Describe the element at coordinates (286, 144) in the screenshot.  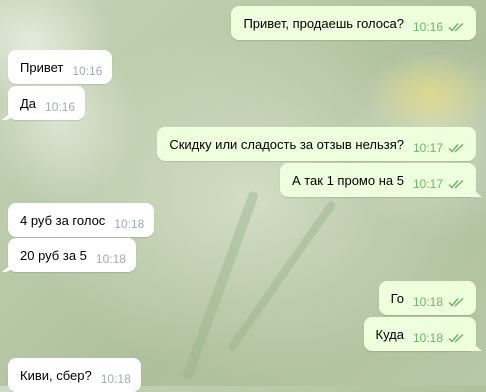
I see `message-text: Скидку или сладость за отзыв нельзя?` at that location.